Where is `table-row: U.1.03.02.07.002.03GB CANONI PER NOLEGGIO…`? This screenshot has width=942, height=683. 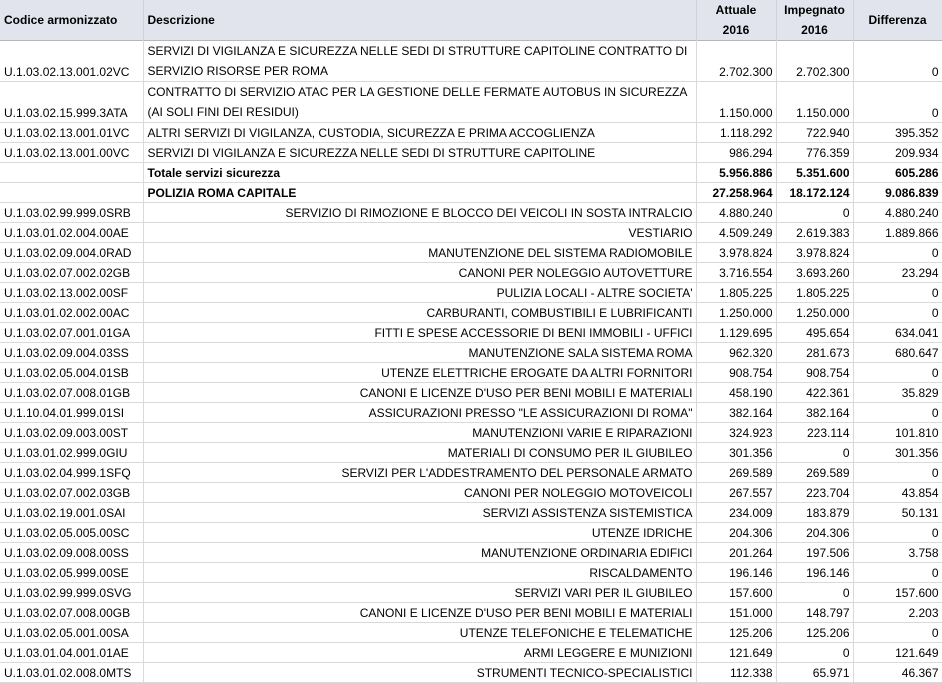 table-row: U.1.03.02.07.002.03GB CANONI PER NOLEGGIO… is located at coordinates (471, 492).